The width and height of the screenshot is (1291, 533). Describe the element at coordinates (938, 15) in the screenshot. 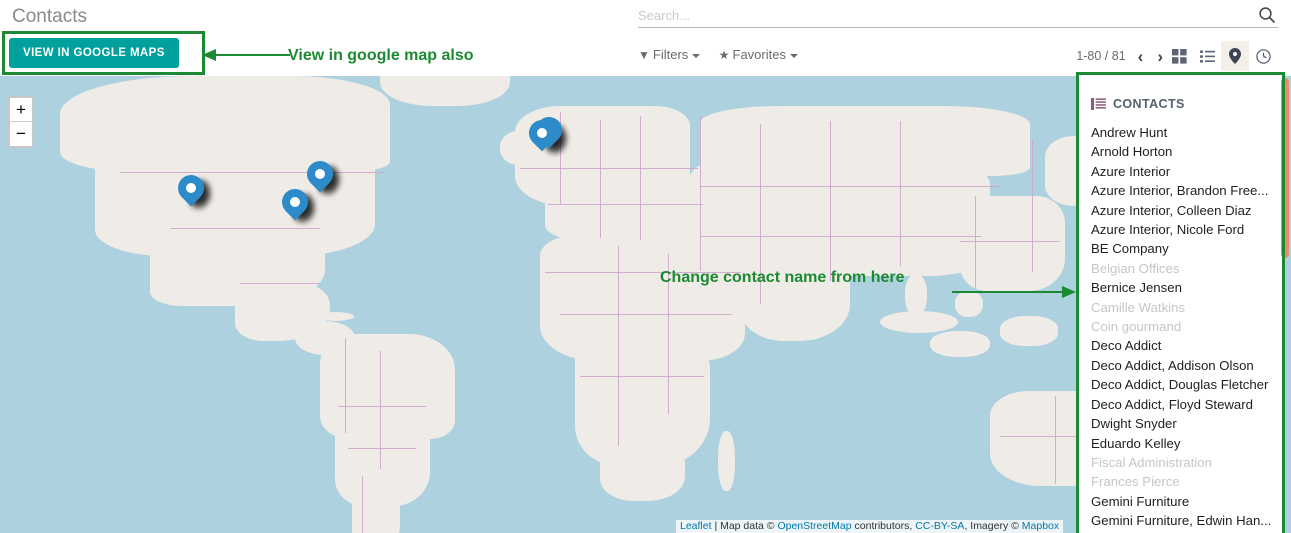

I see `search-input` at that location.